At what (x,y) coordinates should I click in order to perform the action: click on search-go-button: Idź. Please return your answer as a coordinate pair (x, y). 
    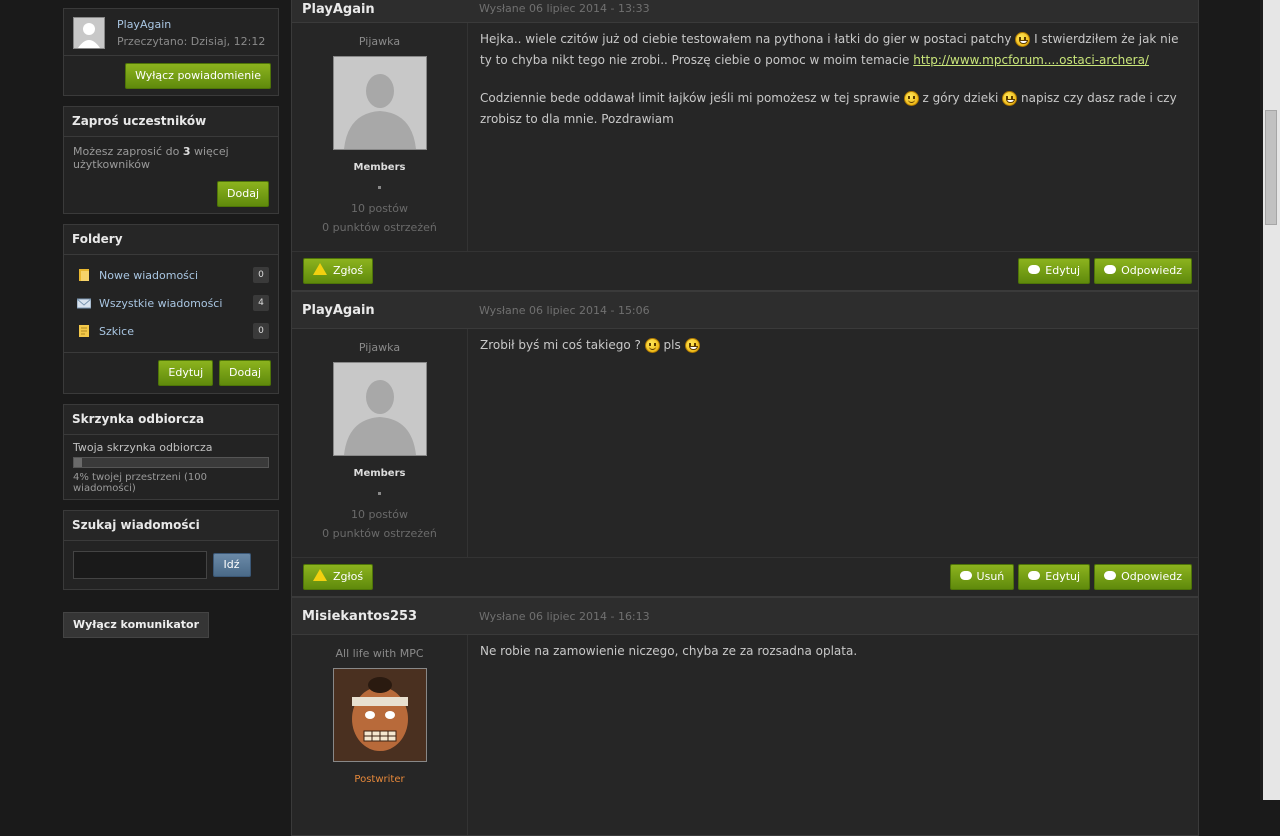
    Looking at the image, I should click on (231, 565).